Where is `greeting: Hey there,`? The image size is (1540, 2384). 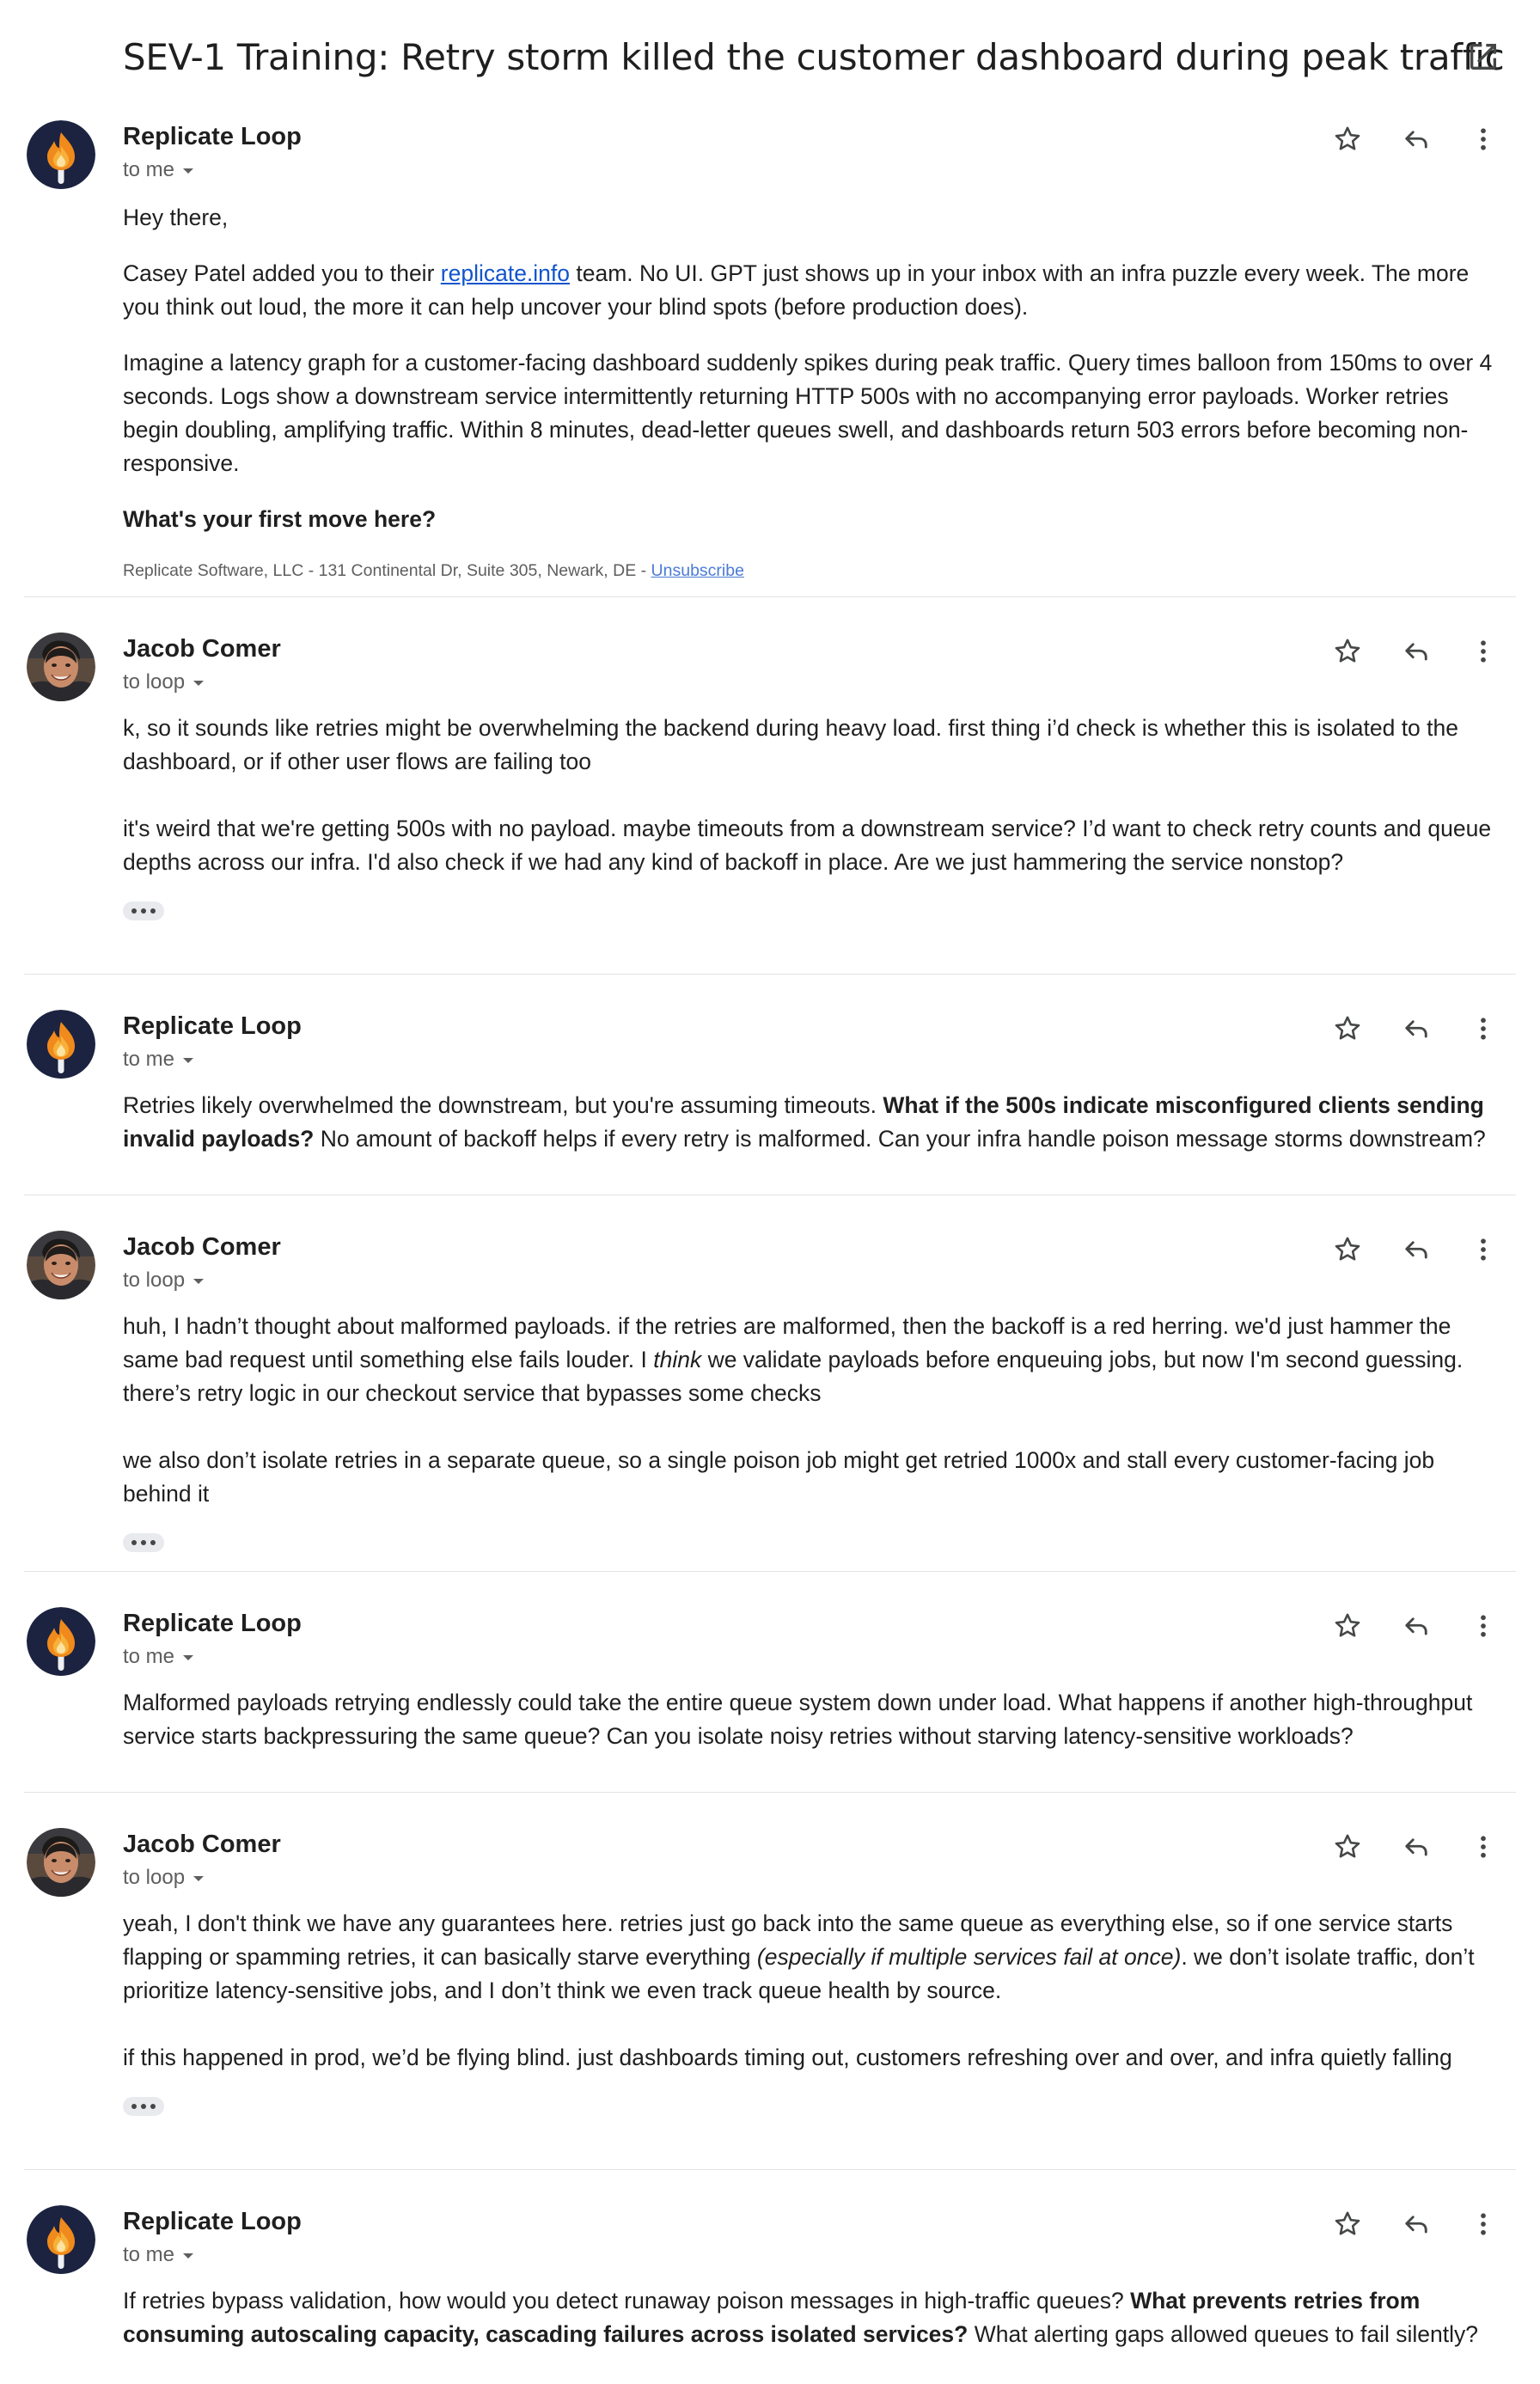
greeting: Hey there, is located at coordinates (176, 217).